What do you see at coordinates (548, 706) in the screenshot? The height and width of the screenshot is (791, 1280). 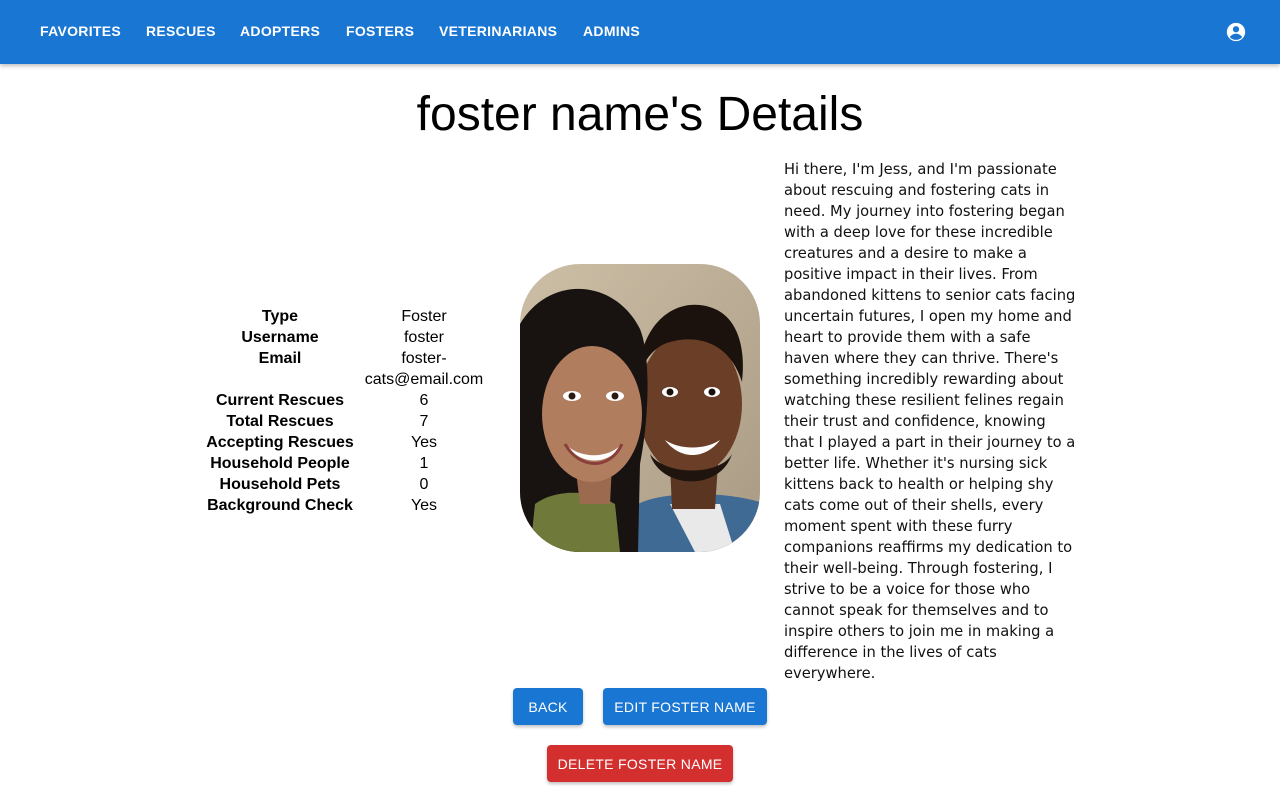 I see `back-button: BACK` at bounding box center [548, 706].